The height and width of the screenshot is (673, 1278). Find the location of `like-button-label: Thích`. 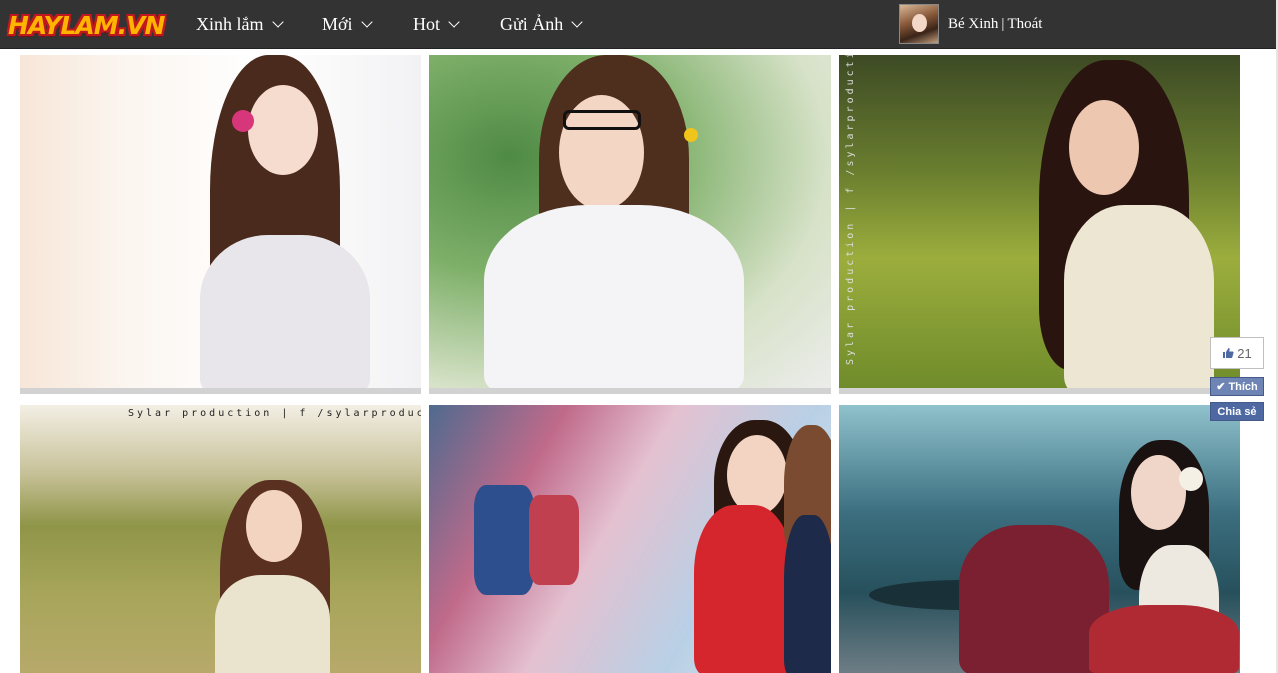

like-button-label: Thích is located at coordinates (1243, 386).